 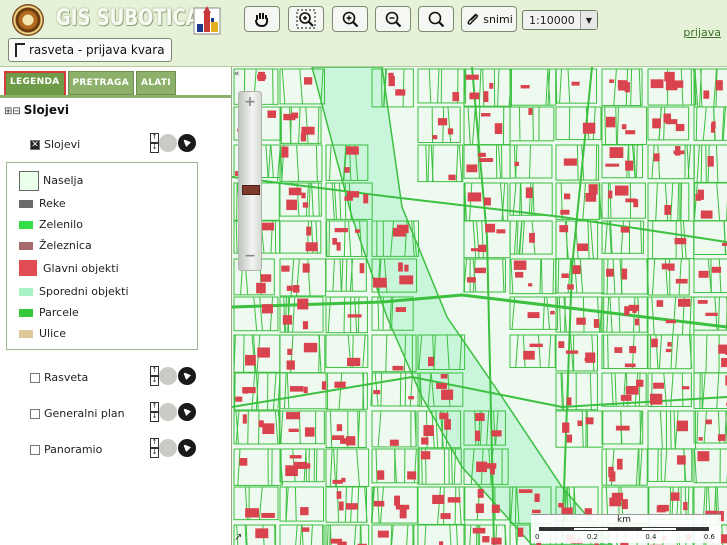 I want to click on login-link: prijava, so click(x=702, y=32).